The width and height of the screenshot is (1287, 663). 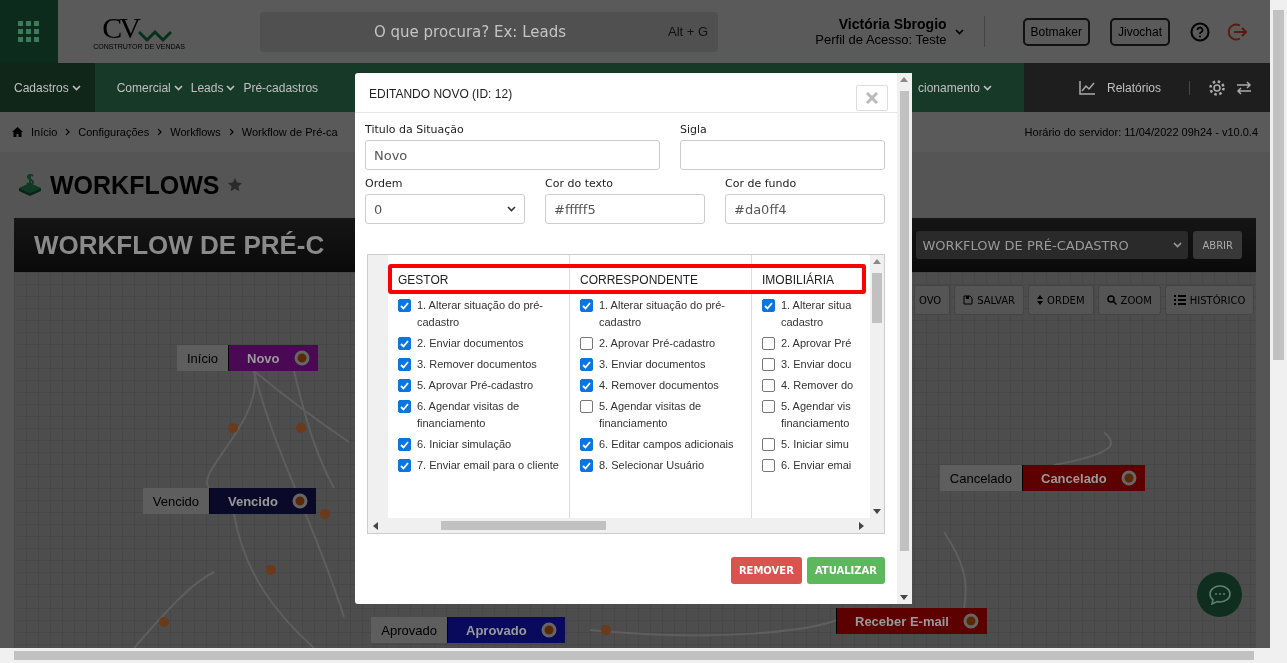 I want to click on order-select: 0, so click(x=445, y=209).